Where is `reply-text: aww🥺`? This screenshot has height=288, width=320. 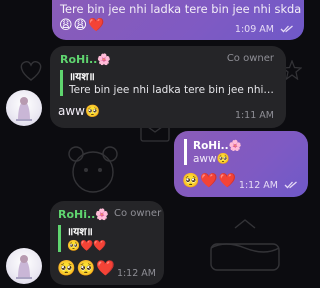
reply-text: aww🥺 is located at coordinates (211, 159).